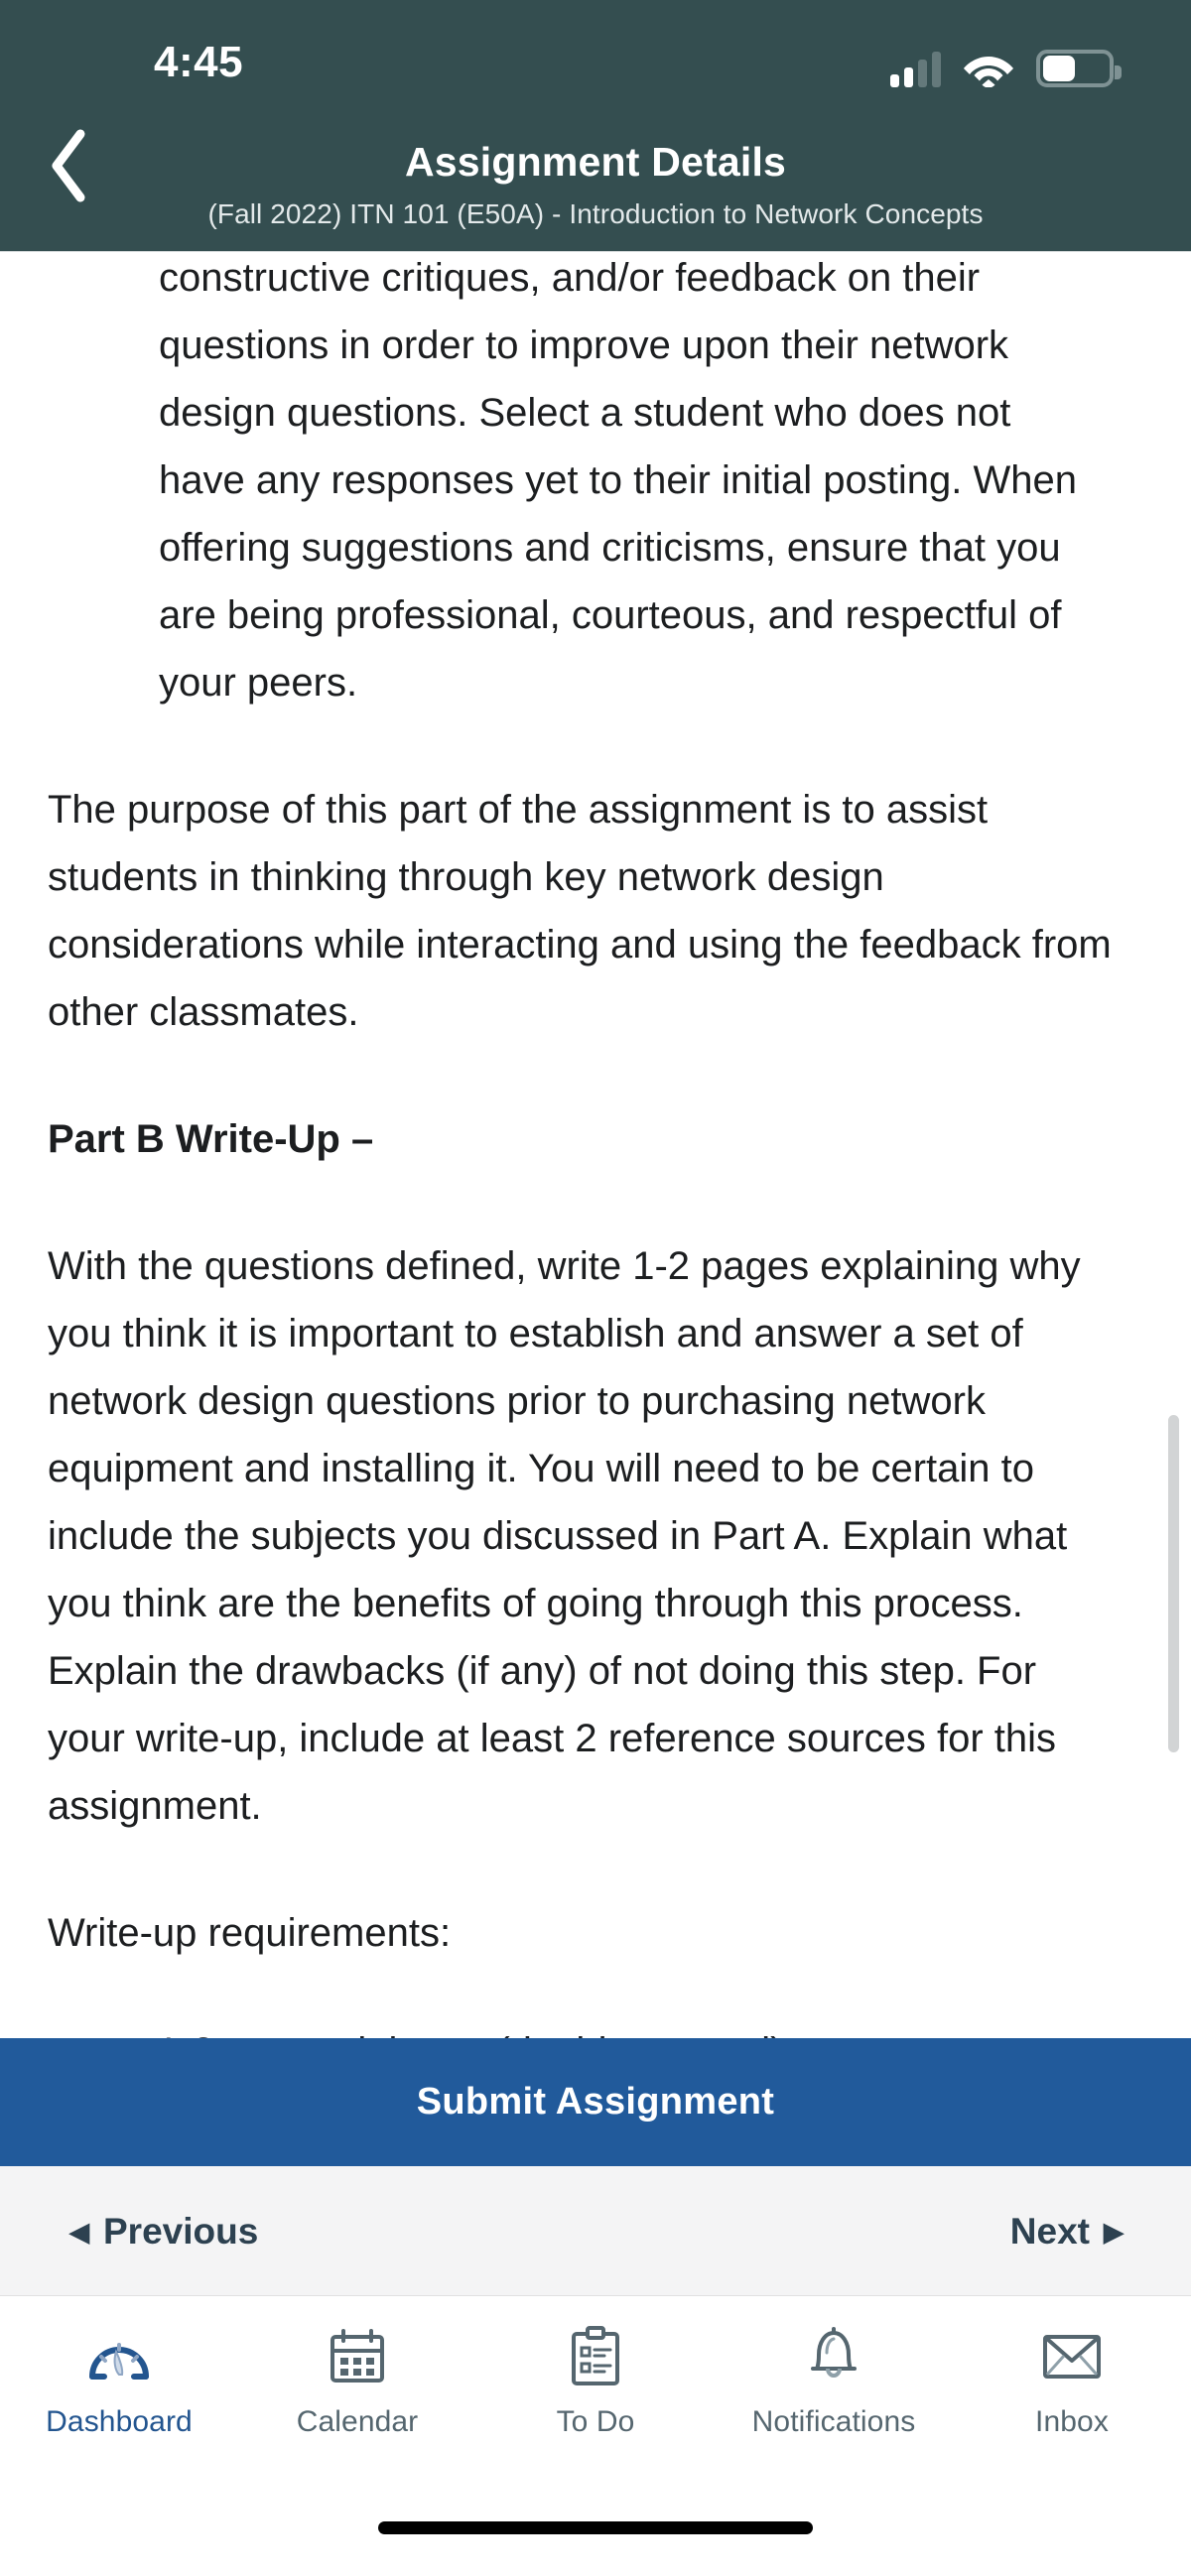 This screenshot has height=2576, width=1191. I want to click on submit-assignment-label: Submit Assignment, so click(595, 2101).